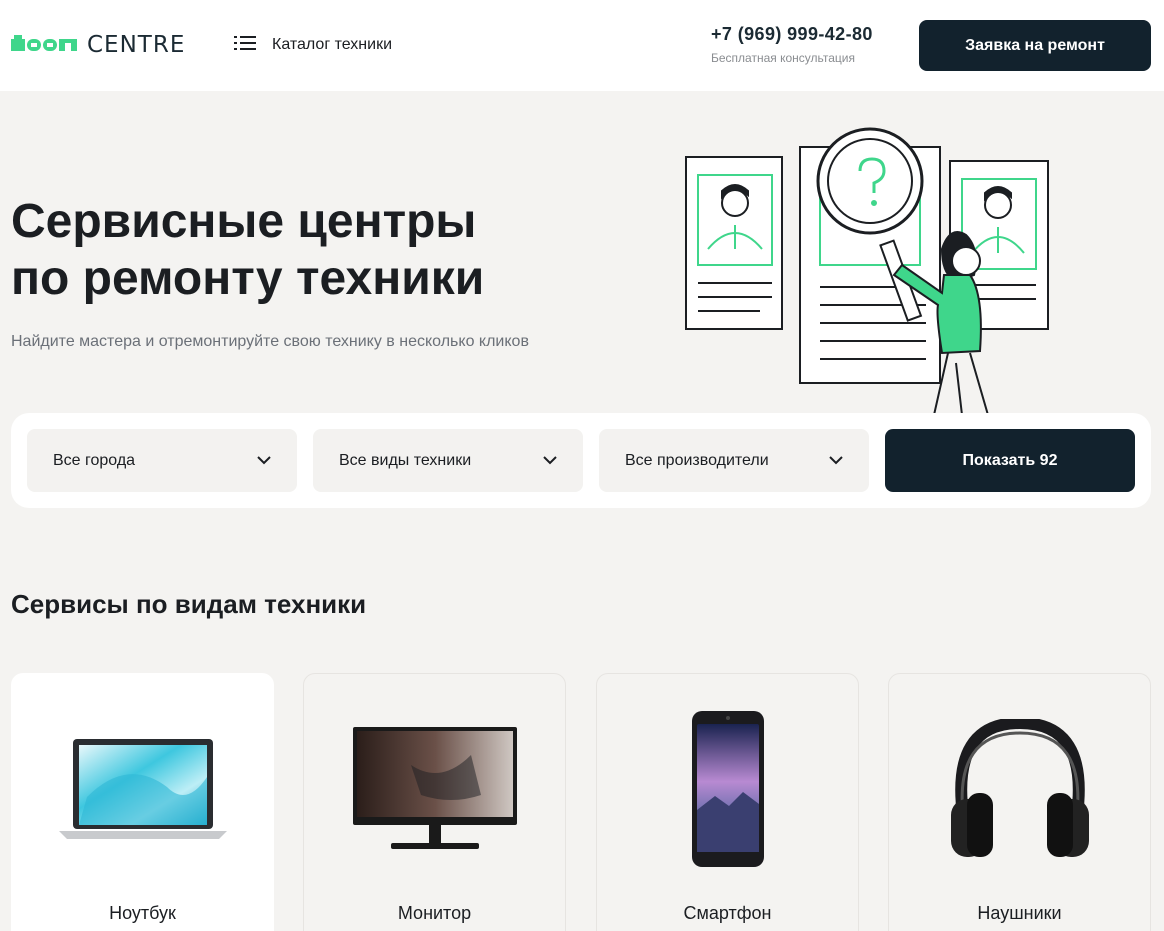 This screenshot has width=1164, height=931. I want to click on category-card-headphones: Наушники, so click(1019, 802).